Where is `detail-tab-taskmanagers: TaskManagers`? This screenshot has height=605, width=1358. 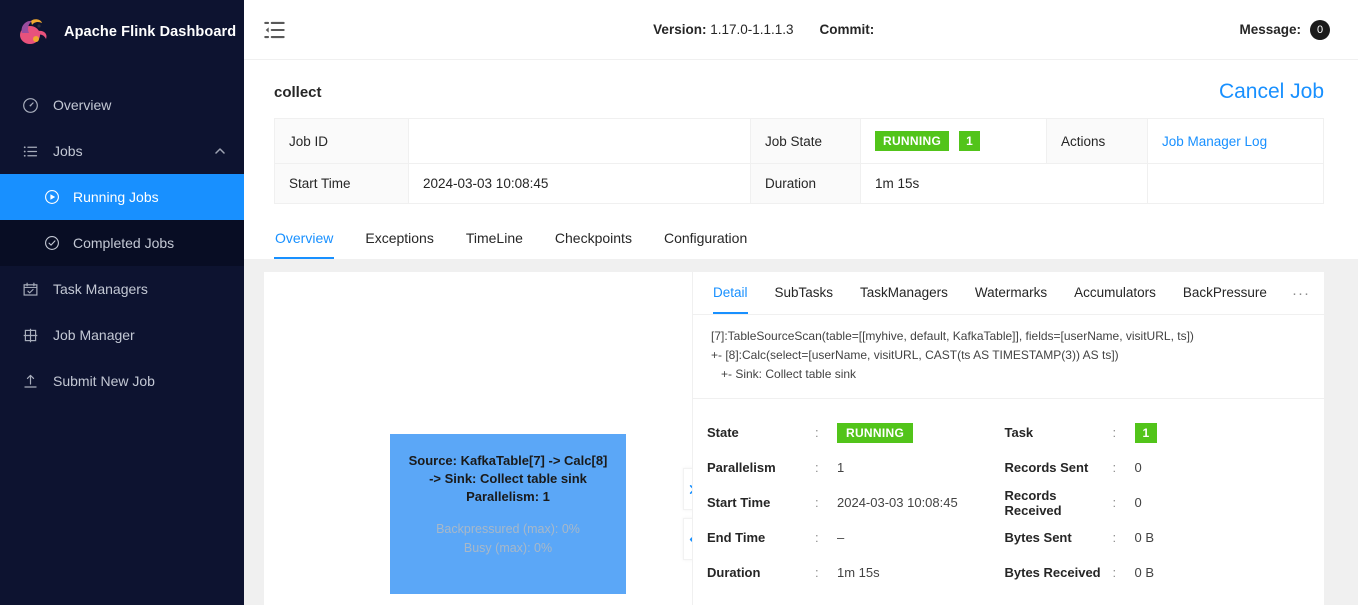 detail-tab-taskmanagers: TaskManagers is located at coordinates (904, 293).